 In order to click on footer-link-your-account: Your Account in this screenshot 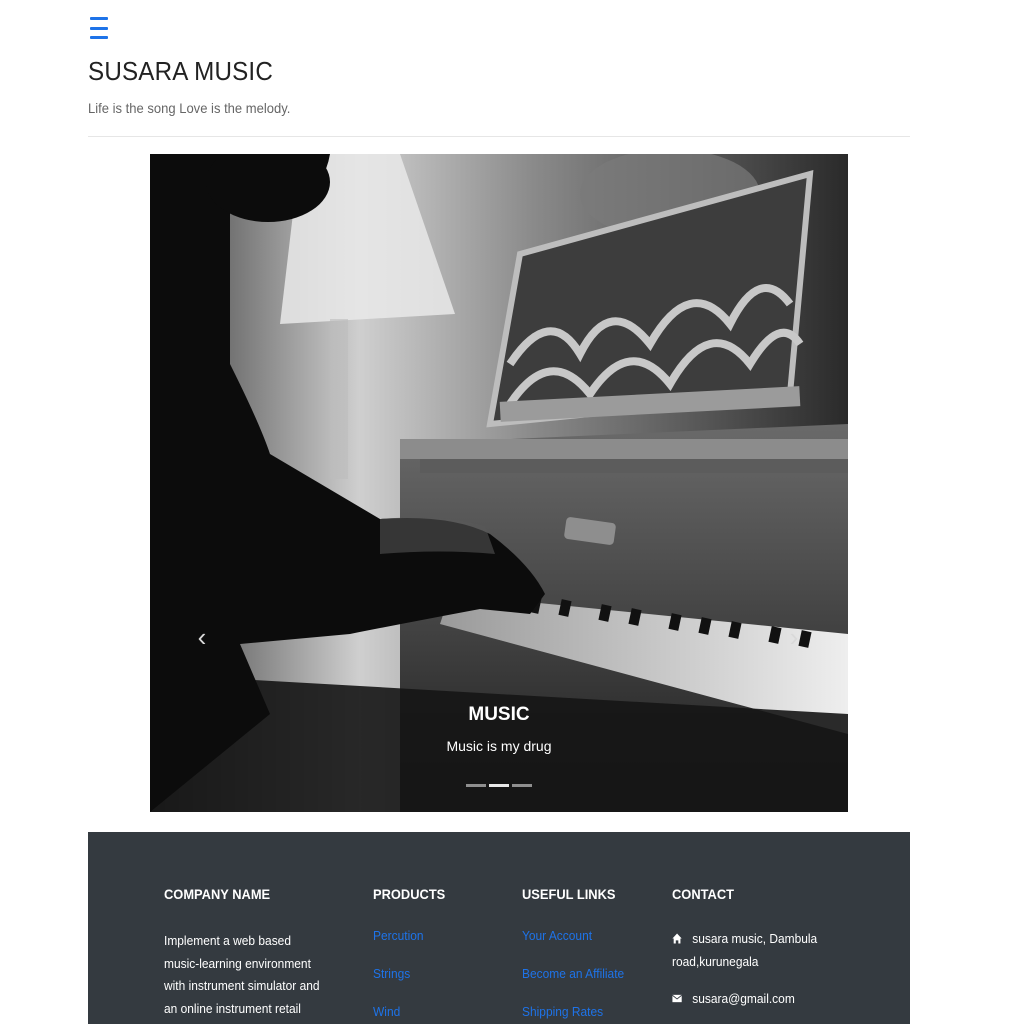, I will do `click(573, 935)`.